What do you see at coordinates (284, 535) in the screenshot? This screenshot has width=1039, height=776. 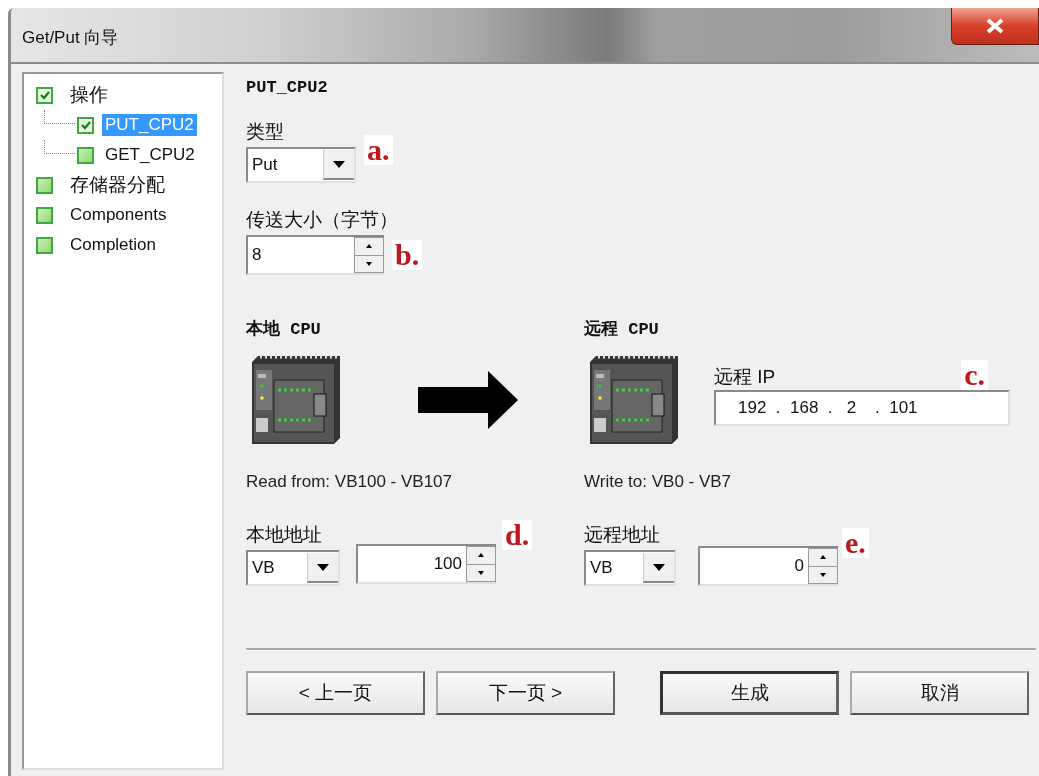 I see `local-address-label: 本地地址` at bounding box center [284, 535].